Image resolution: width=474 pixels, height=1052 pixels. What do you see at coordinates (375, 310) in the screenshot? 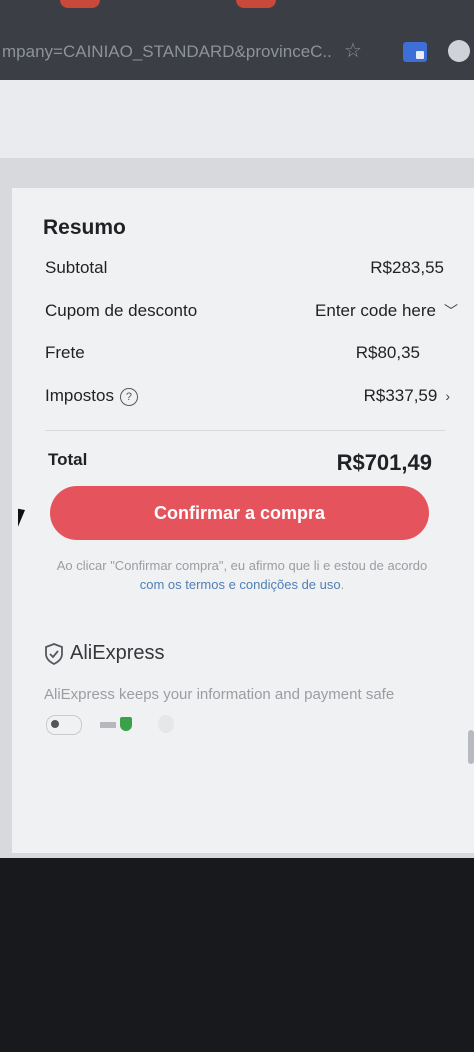
I see `coupon-value: Enter code here` at bounding box center [375, 310].